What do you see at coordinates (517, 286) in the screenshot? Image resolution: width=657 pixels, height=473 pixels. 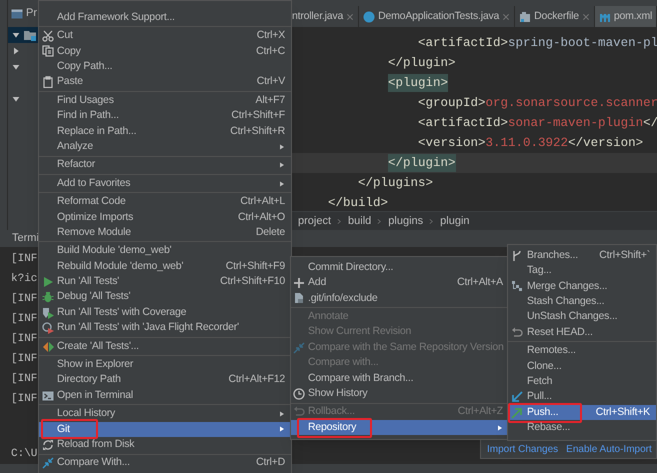 I see `merge-icon` at bounding box center [517, 286].